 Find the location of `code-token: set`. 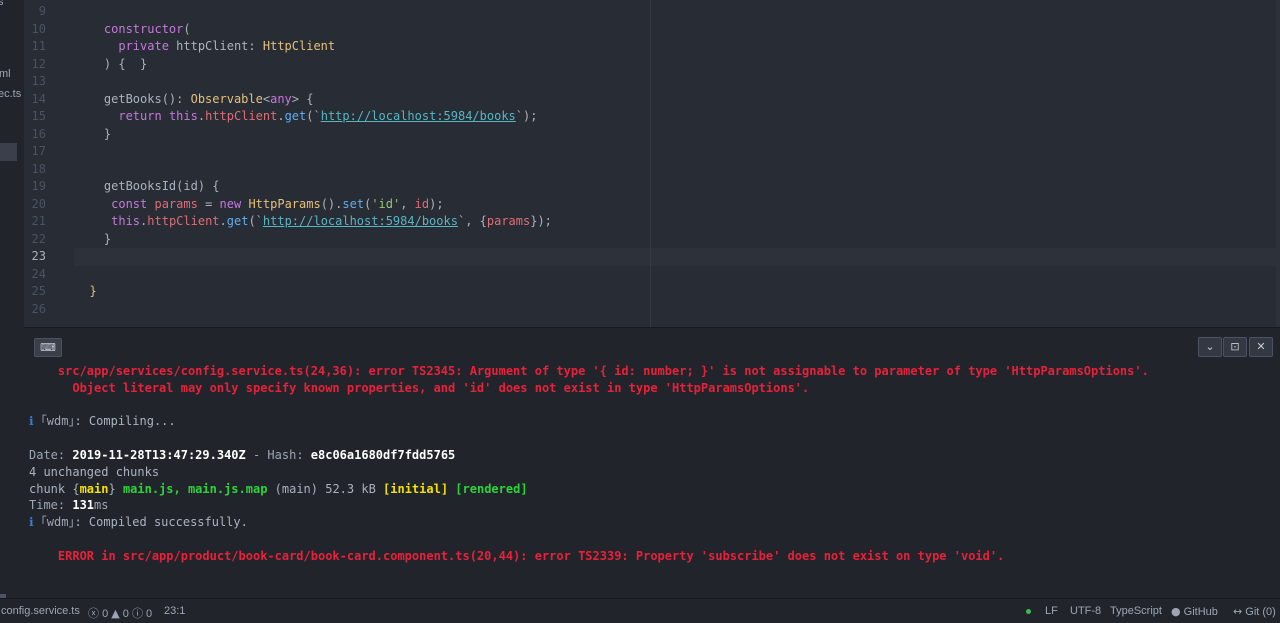

code-token: set is located at coordinates (353, 203).